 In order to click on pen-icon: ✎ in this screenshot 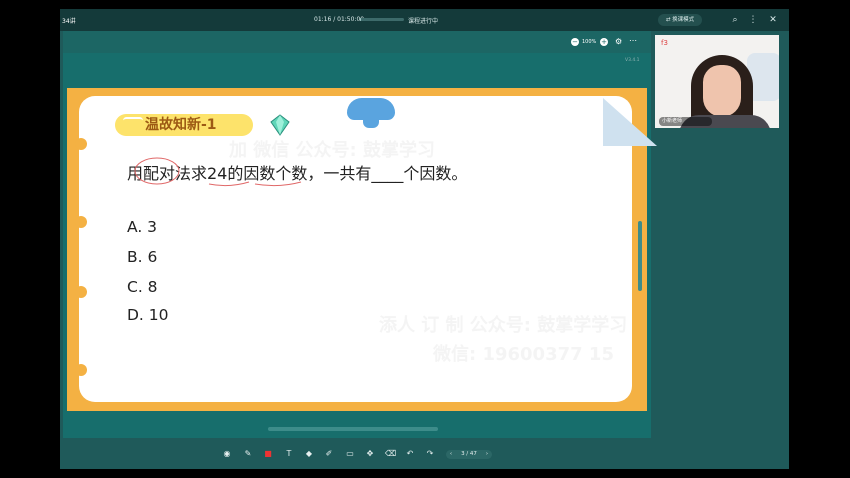, I will do `click(248, 454)`.